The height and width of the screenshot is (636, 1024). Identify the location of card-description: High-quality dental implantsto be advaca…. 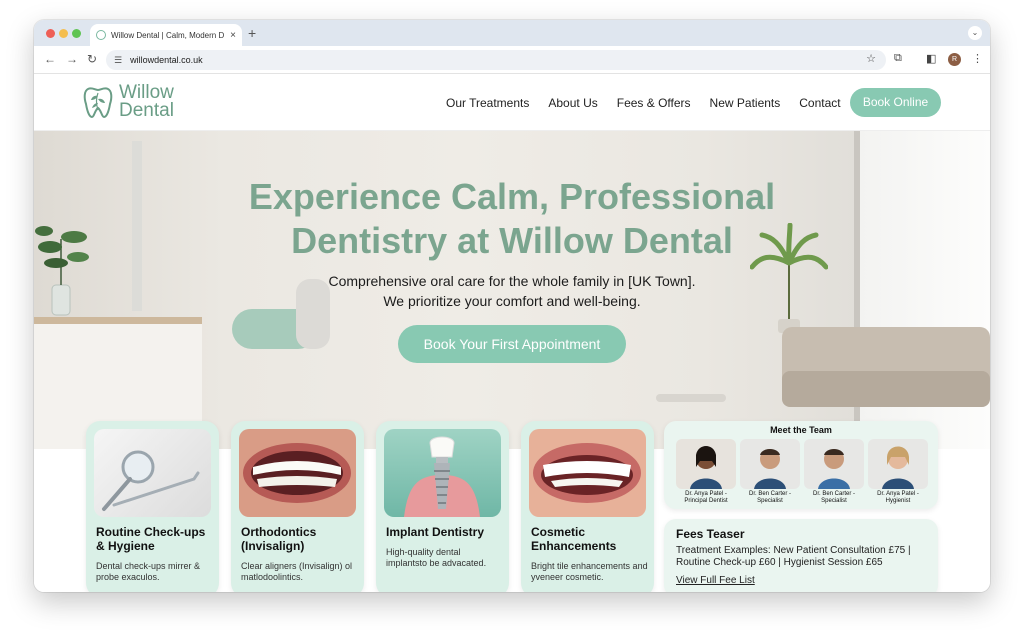
(436, 557).